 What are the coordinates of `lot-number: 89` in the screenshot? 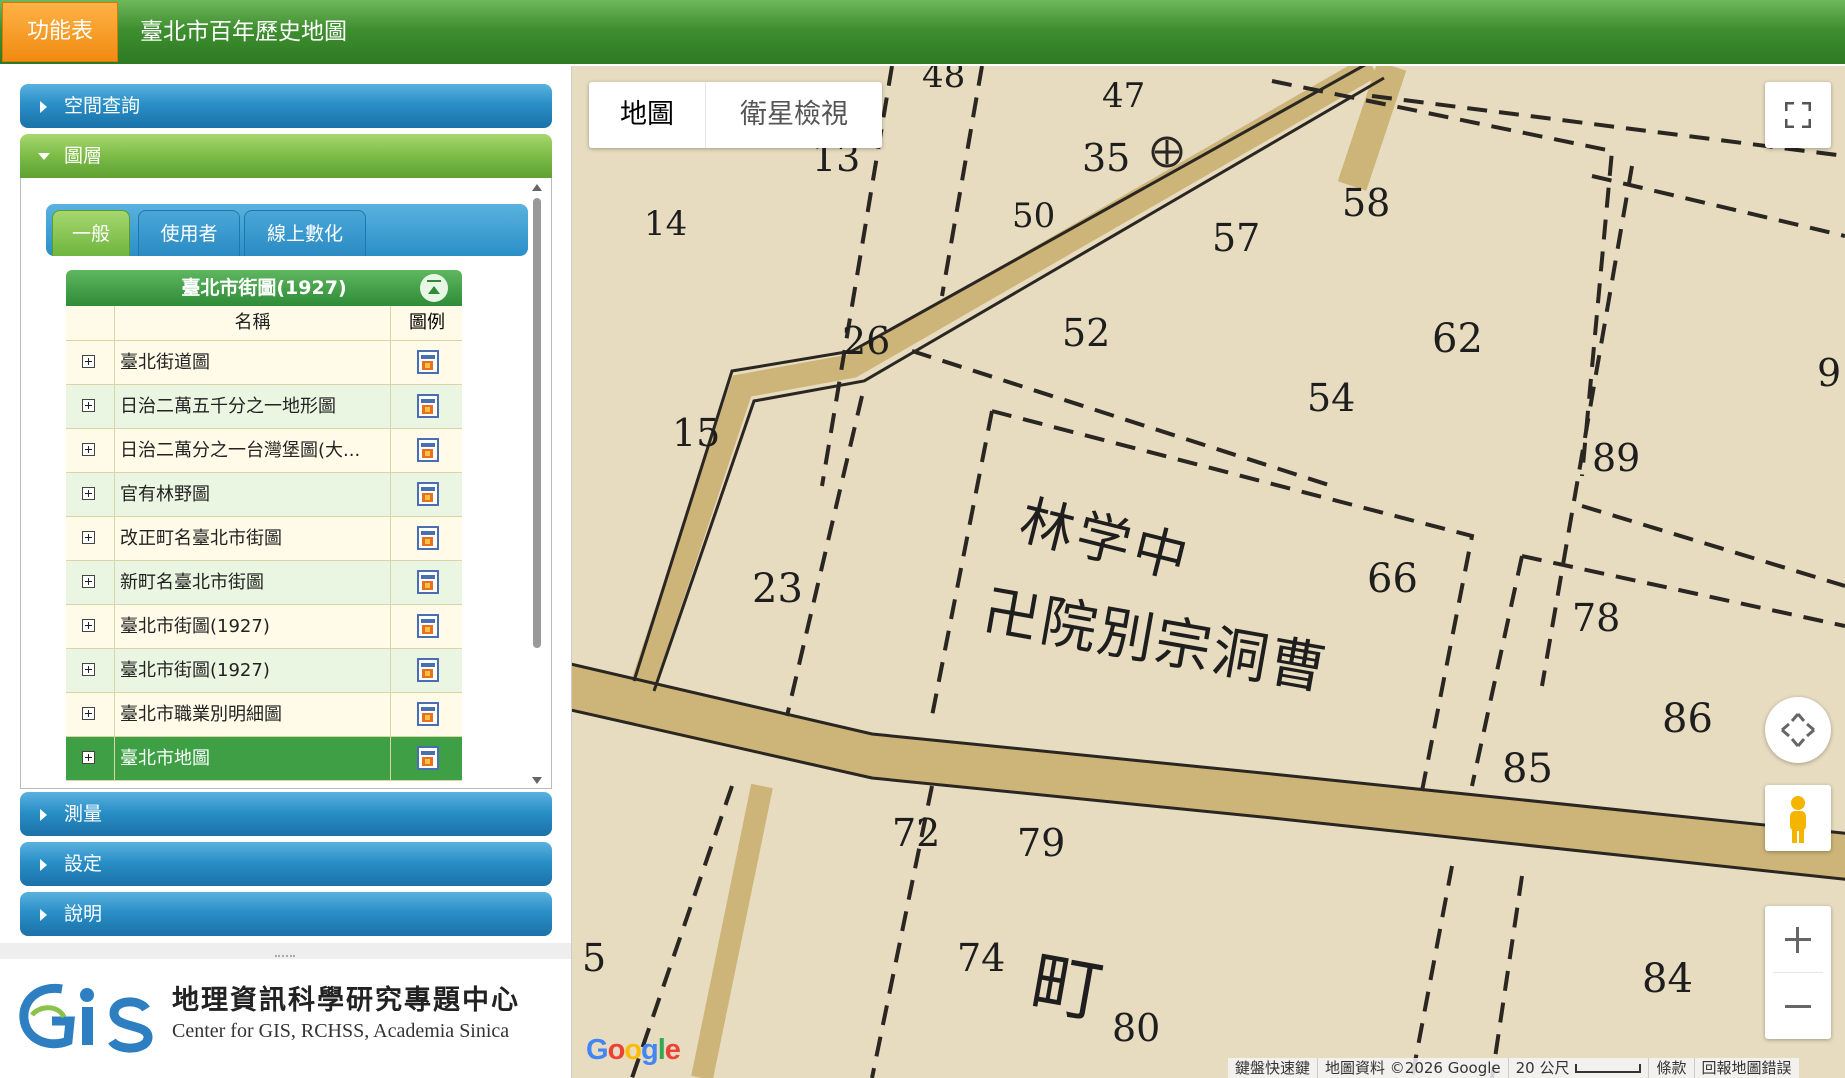 It's located at (1616, 458).